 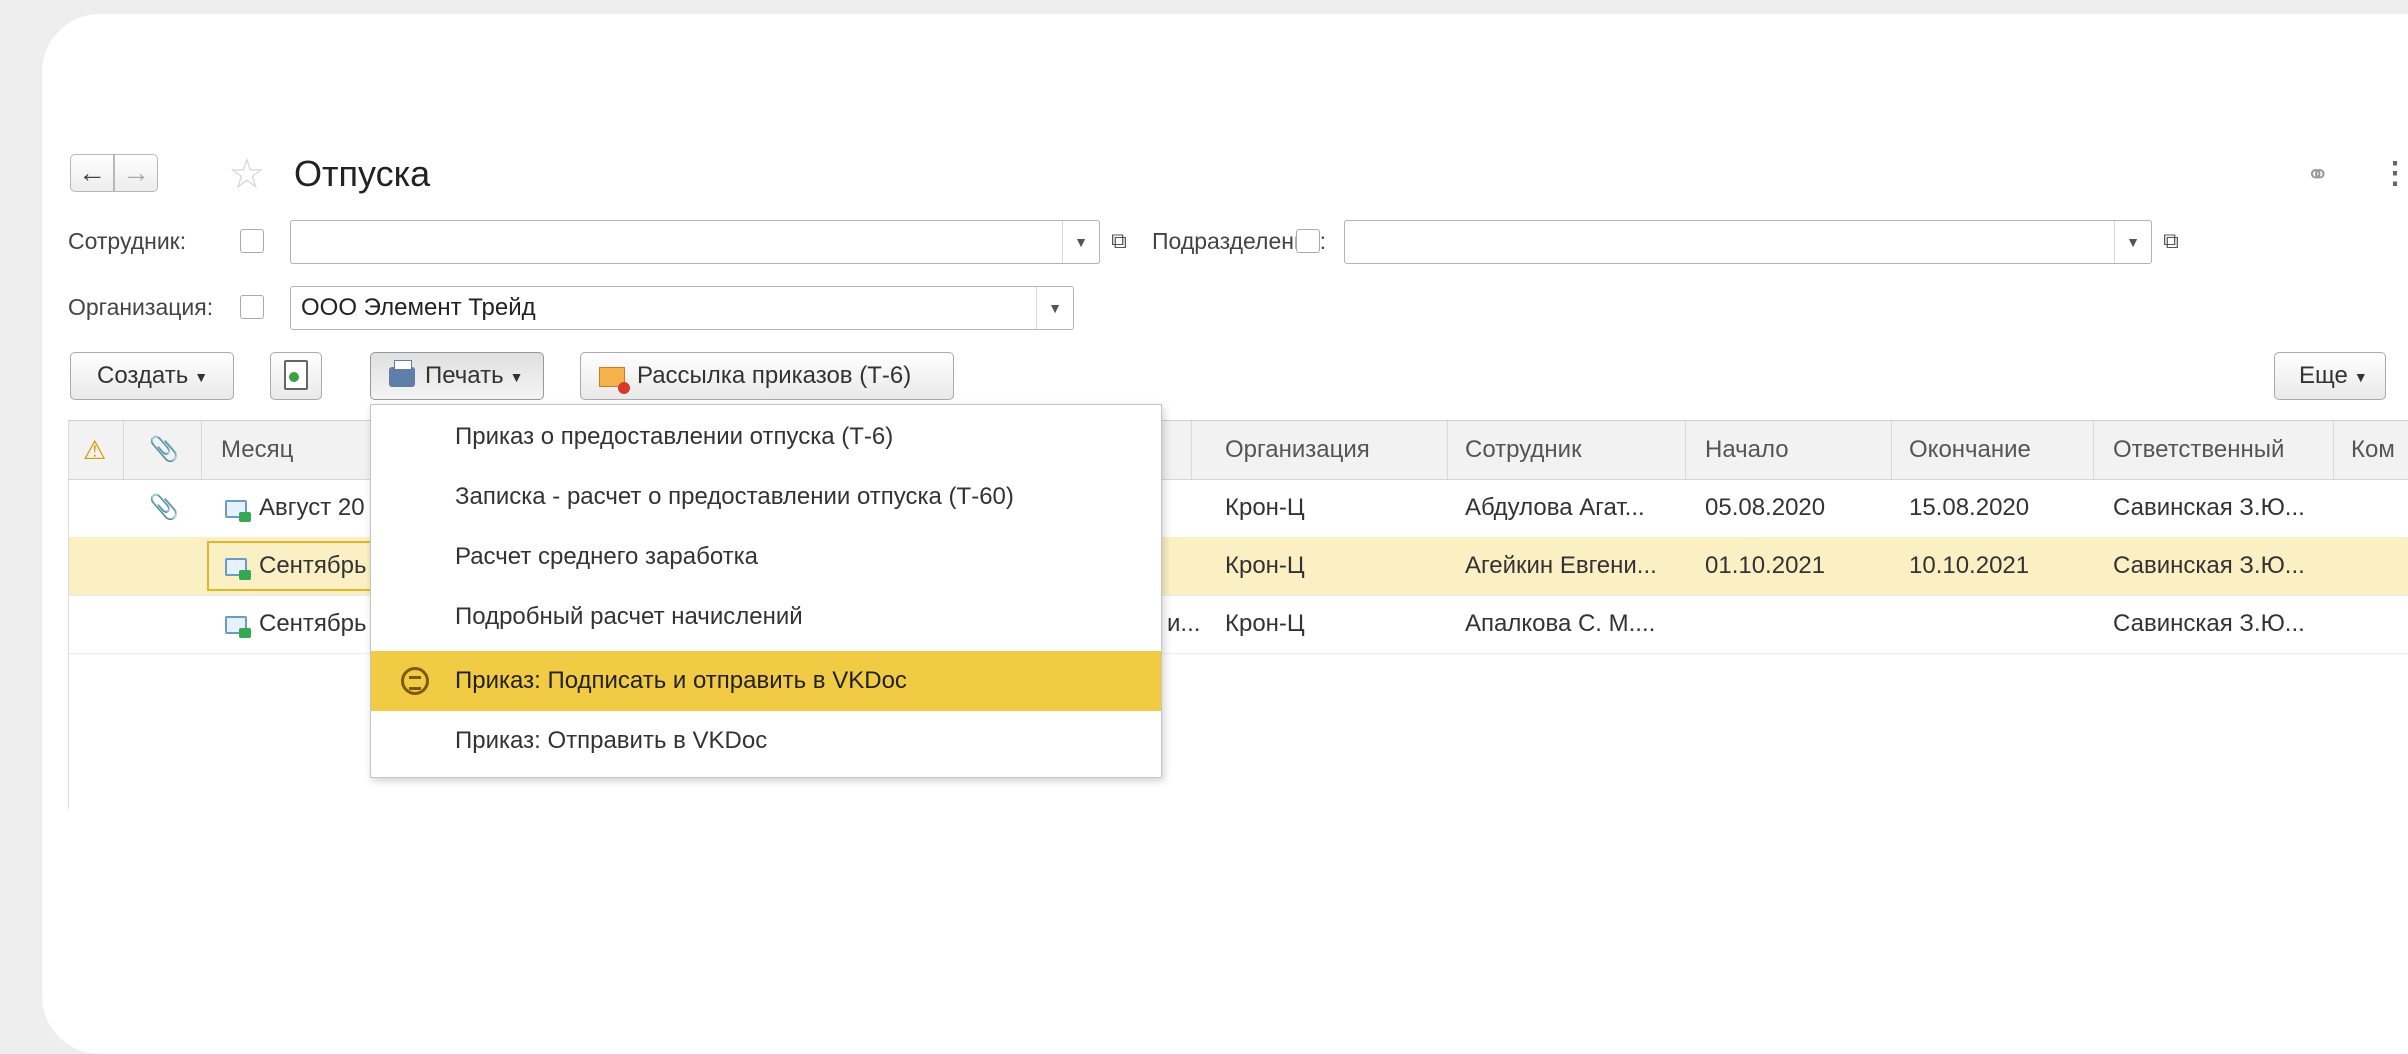 What do you see at coordinates (774, 375) in the screenshot?
I see `mailing-label: Рассылка приказов (Т-6)` at bounding box center [774, 375].